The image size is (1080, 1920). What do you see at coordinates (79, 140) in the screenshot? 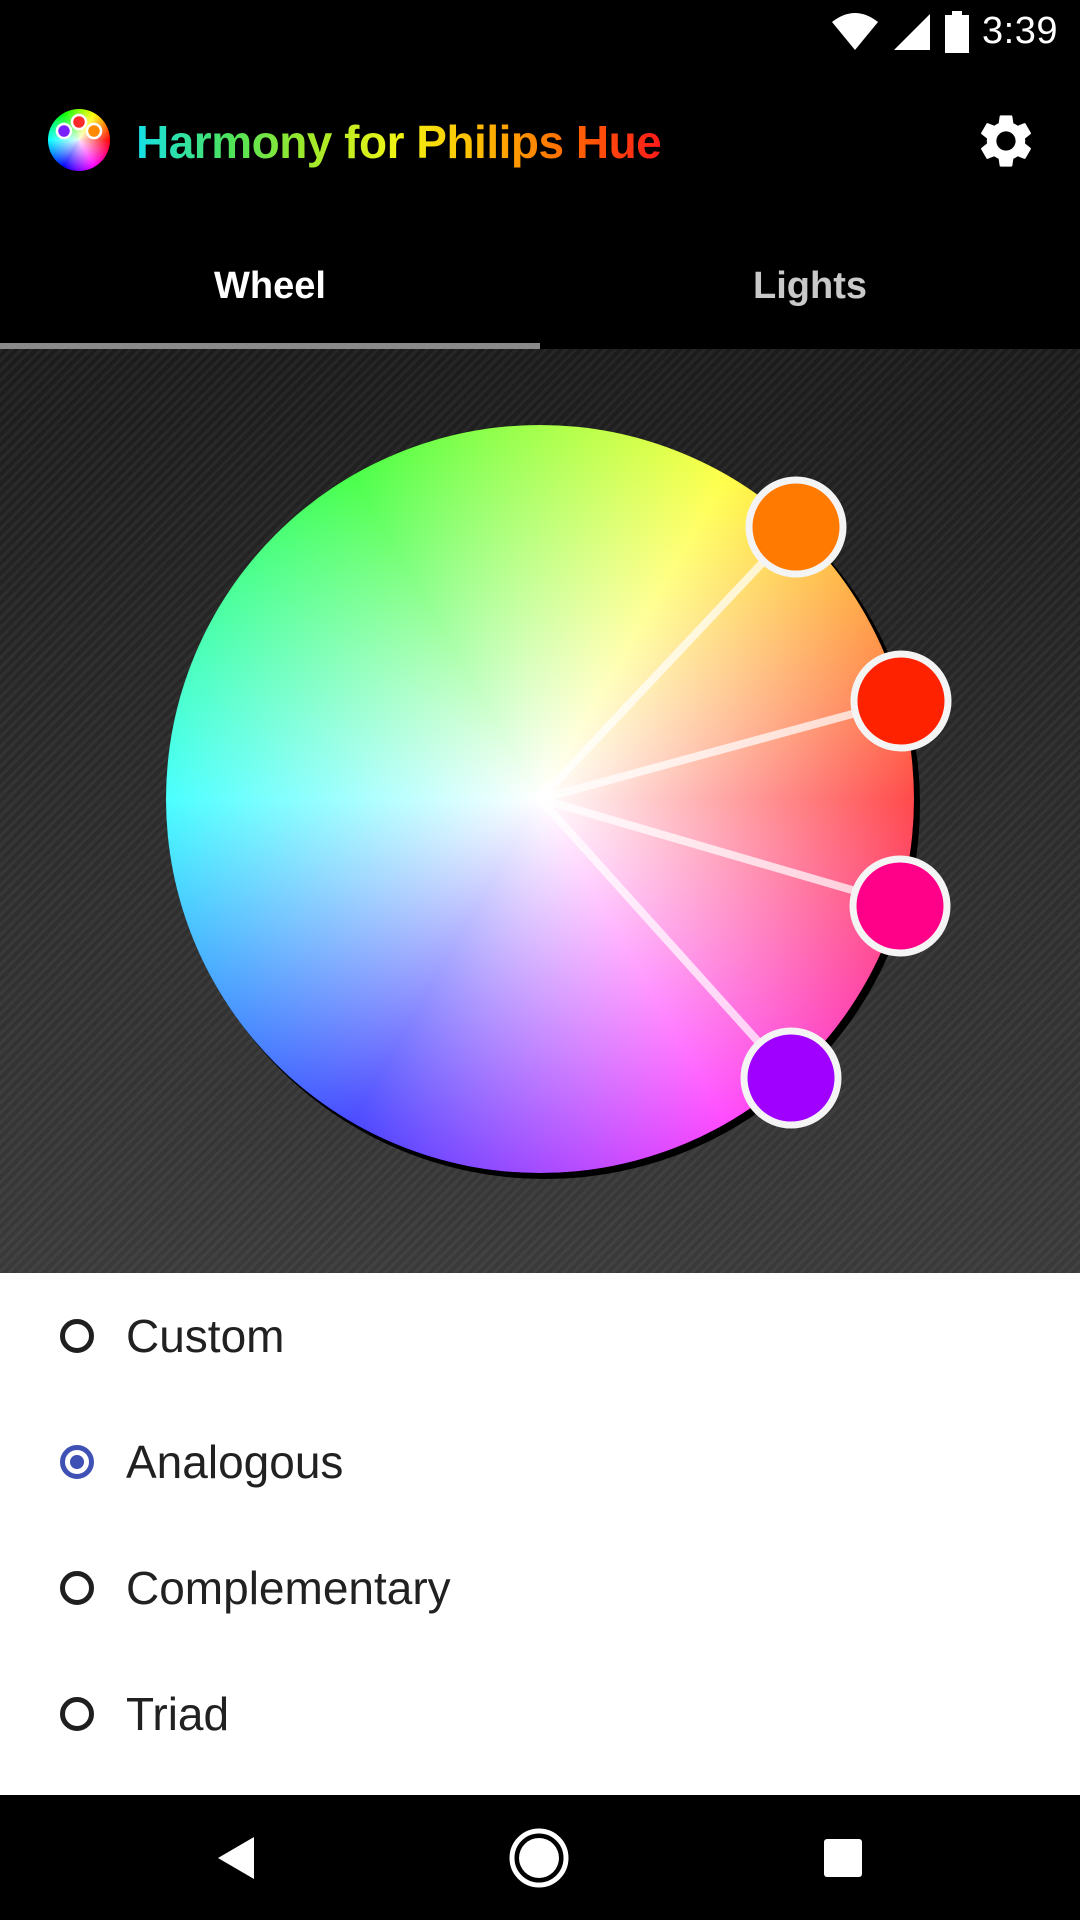
I see `app-logo-icon` at bounding box center [79, 140].